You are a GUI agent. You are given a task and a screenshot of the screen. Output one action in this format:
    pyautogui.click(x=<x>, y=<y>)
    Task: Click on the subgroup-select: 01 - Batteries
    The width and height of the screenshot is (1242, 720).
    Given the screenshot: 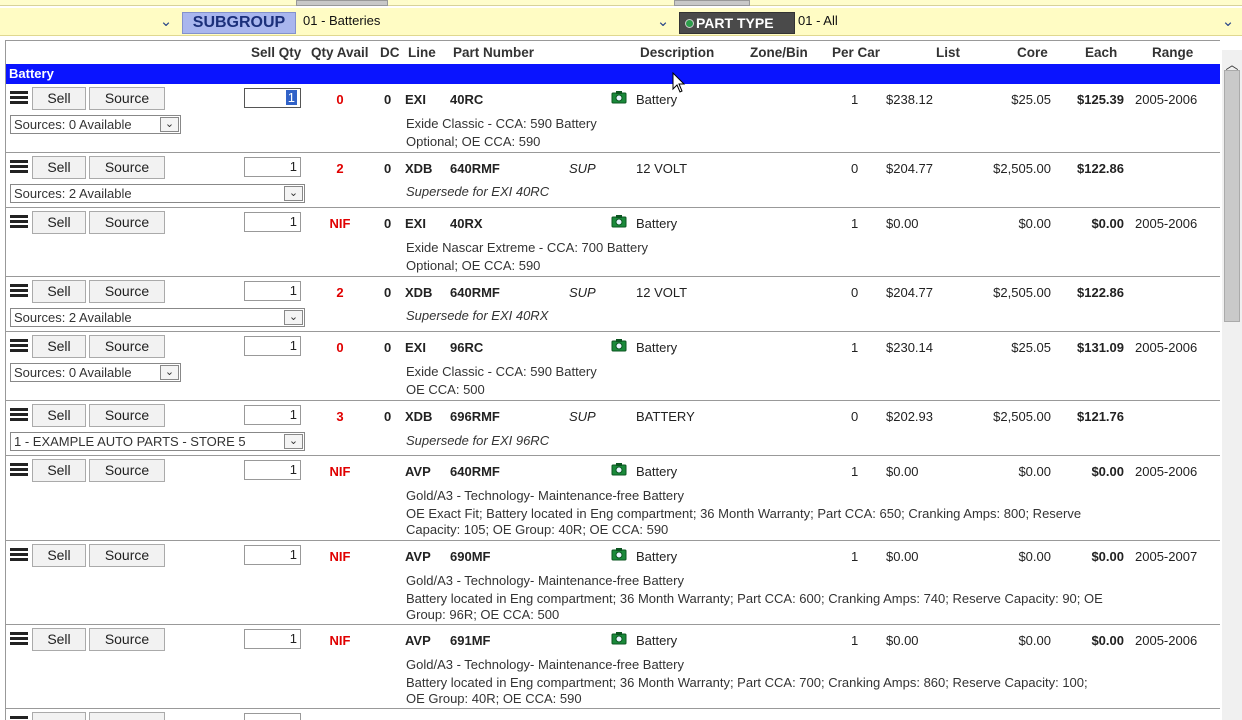 What is the action you would take?
    pyautogui.click(x=341, y=20)
    